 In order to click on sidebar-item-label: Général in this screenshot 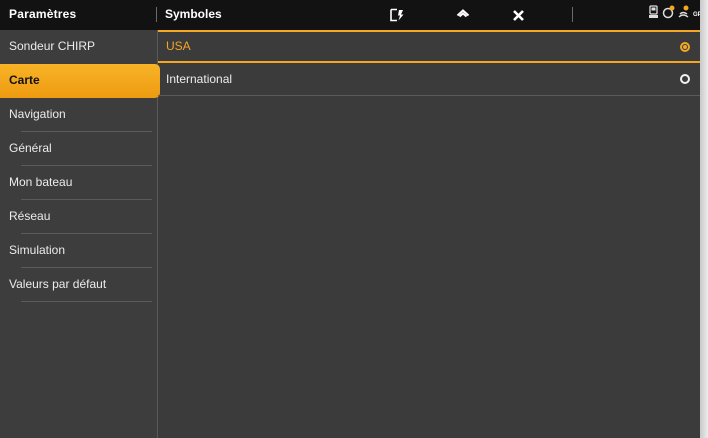, I will do `click(30, 148)`.